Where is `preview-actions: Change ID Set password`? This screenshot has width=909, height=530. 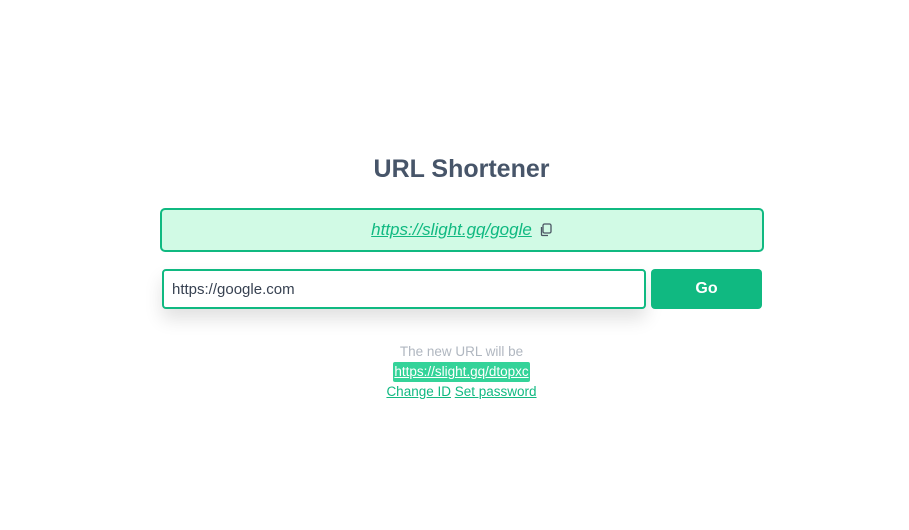
preview-actions: Change ID Set password is located at coordinates (454, 392).